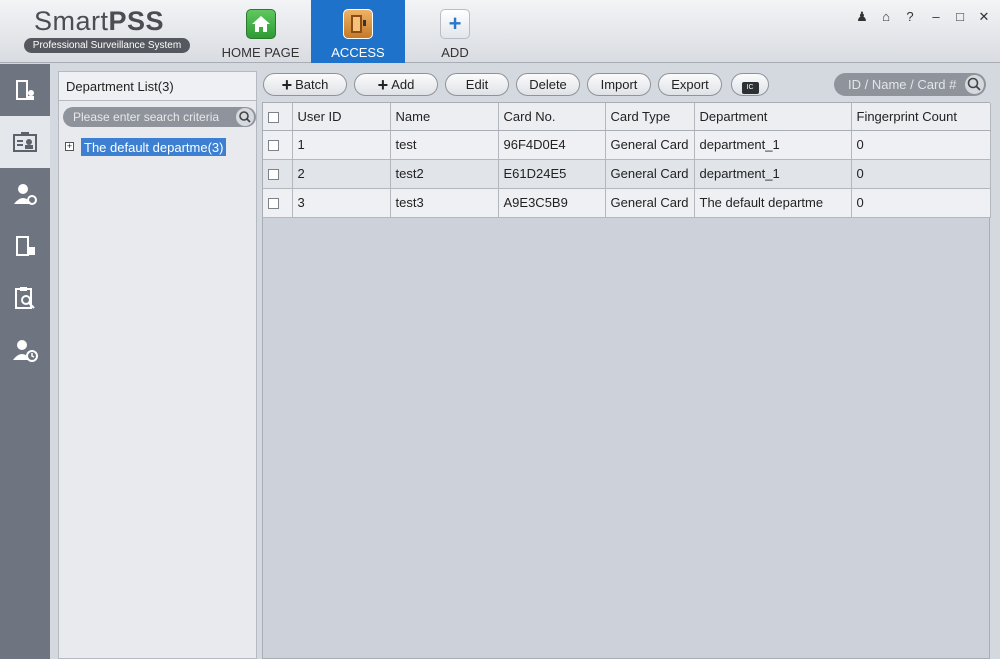  I want to click on add-button: + Add, so click(396, 84).